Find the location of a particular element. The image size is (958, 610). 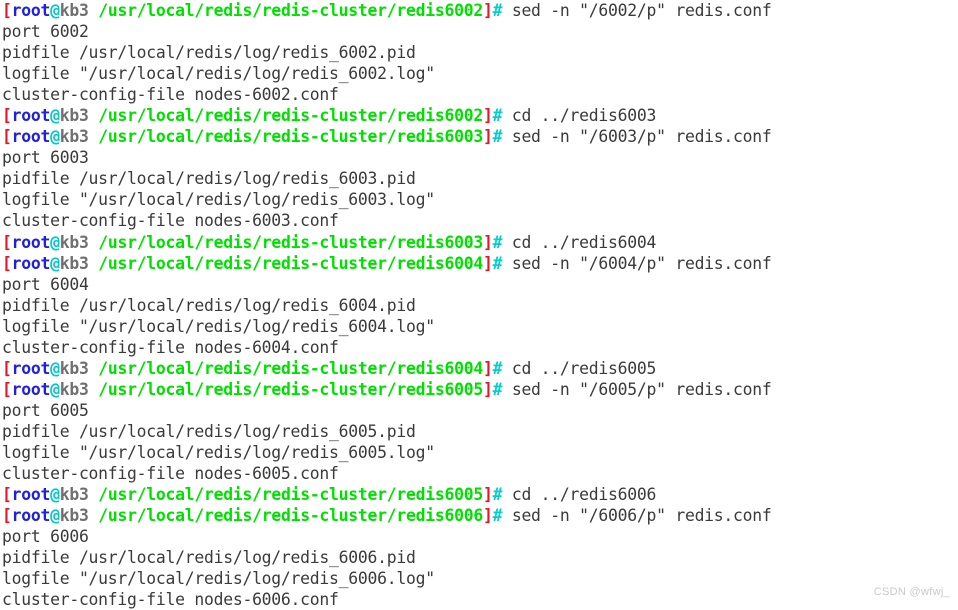

prompt-path: /usr/local/redis/redis-cluster/redis6006 is located at coordinates (290, 516).